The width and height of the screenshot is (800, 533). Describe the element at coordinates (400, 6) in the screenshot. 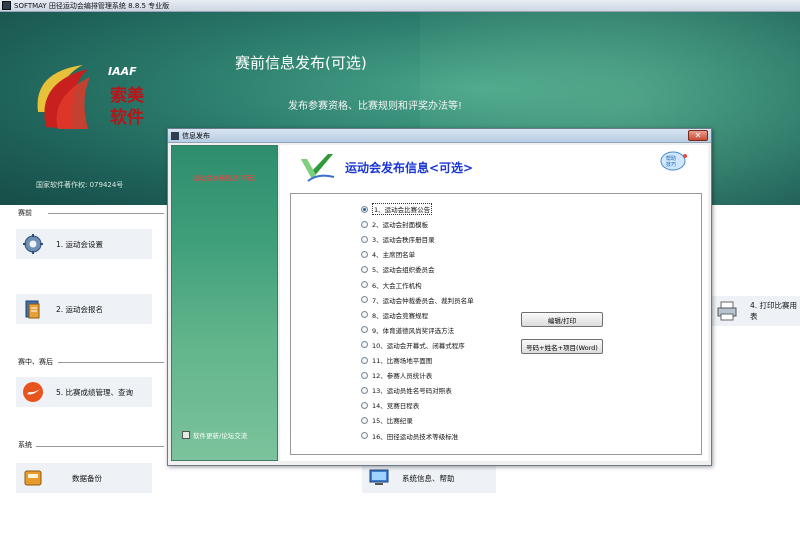

I see `window-titlebar: SOFTMAY 田径运动会编排管理系统 8.8.5 专业版` at that location.